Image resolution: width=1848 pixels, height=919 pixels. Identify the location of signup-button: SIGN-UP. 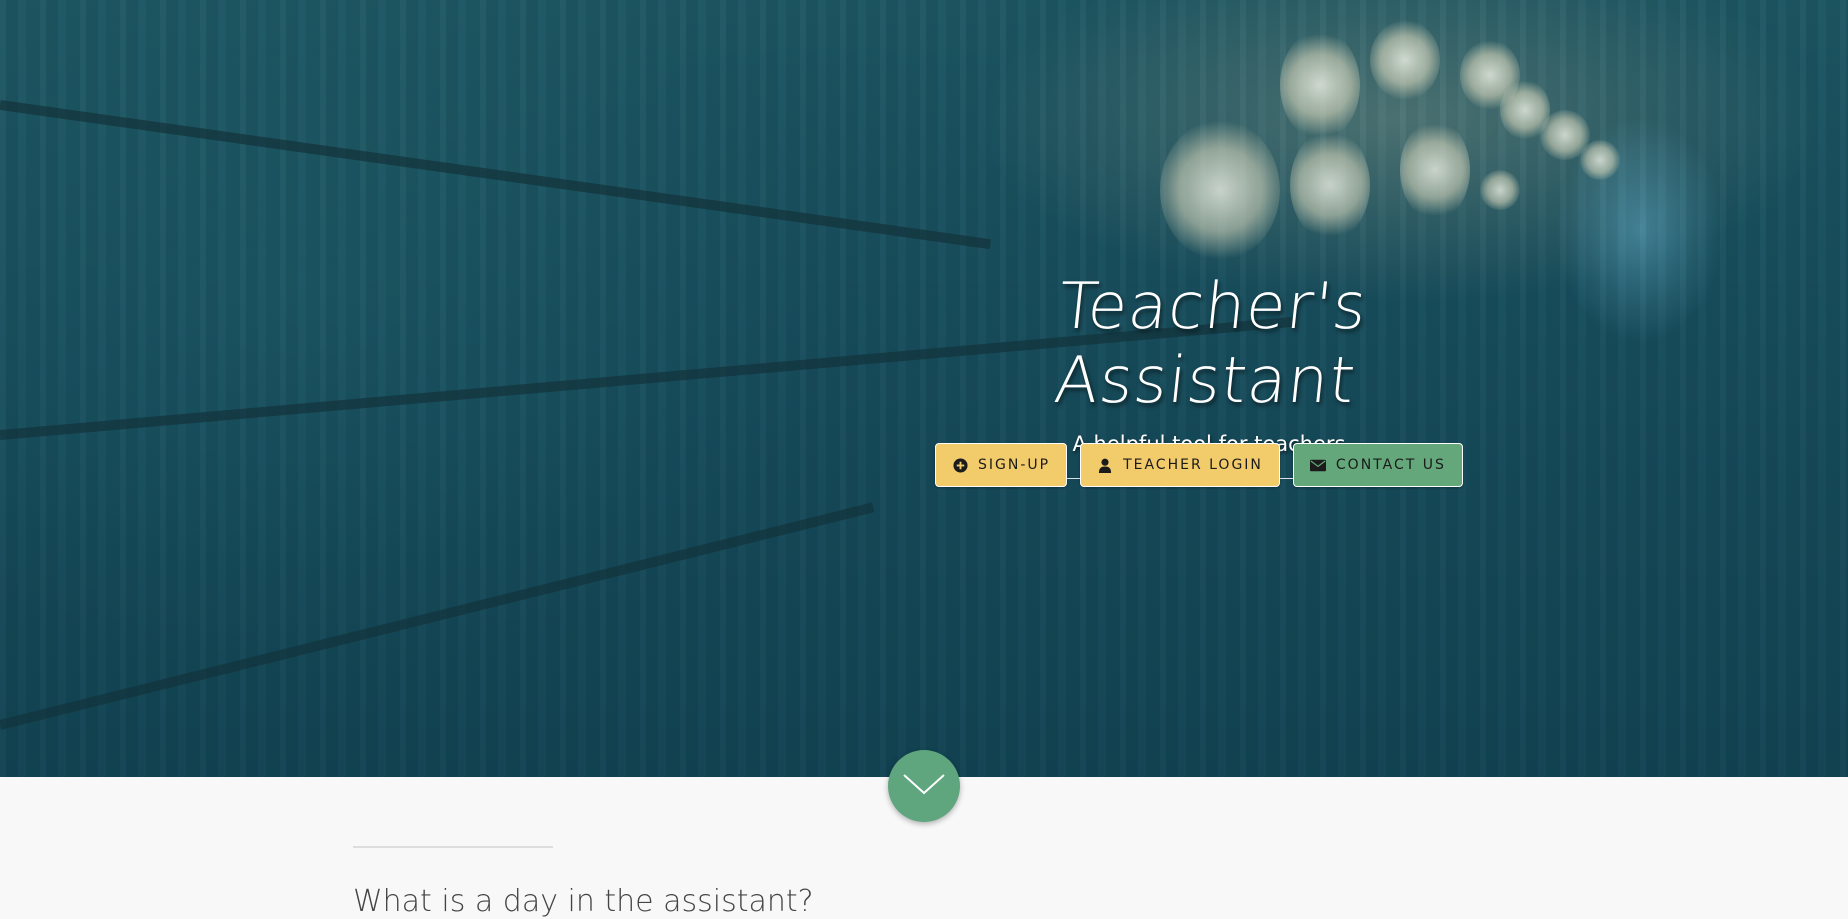
(1001, 465).